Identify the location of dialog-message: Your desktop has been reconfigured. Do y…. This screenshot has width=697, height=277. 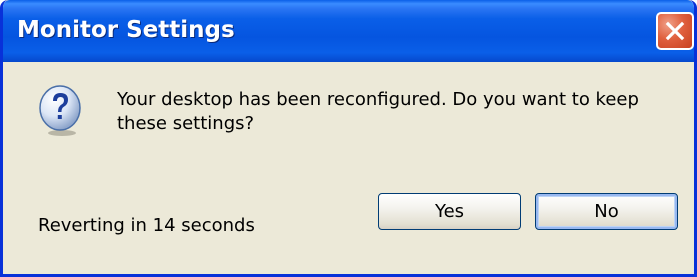
(378, 111).